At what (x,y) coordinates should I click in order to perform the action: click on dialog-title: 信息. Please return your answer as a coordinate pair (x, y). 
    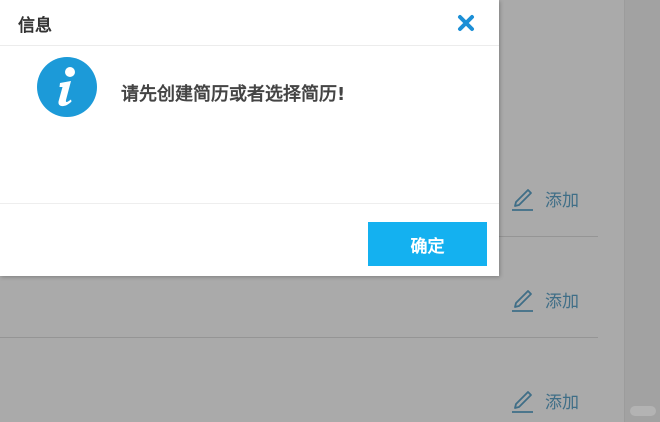
    Looking at the image, I should click on (35, 26).